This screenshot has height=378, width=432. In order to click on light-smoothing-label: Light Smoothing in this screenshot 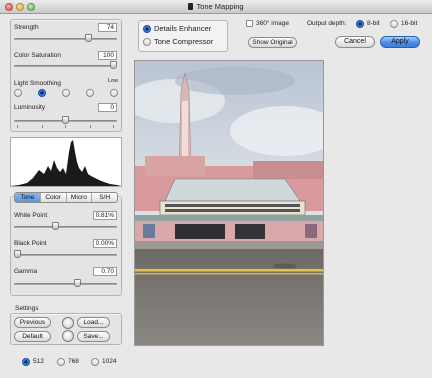, I will do `click(37, 83)`.